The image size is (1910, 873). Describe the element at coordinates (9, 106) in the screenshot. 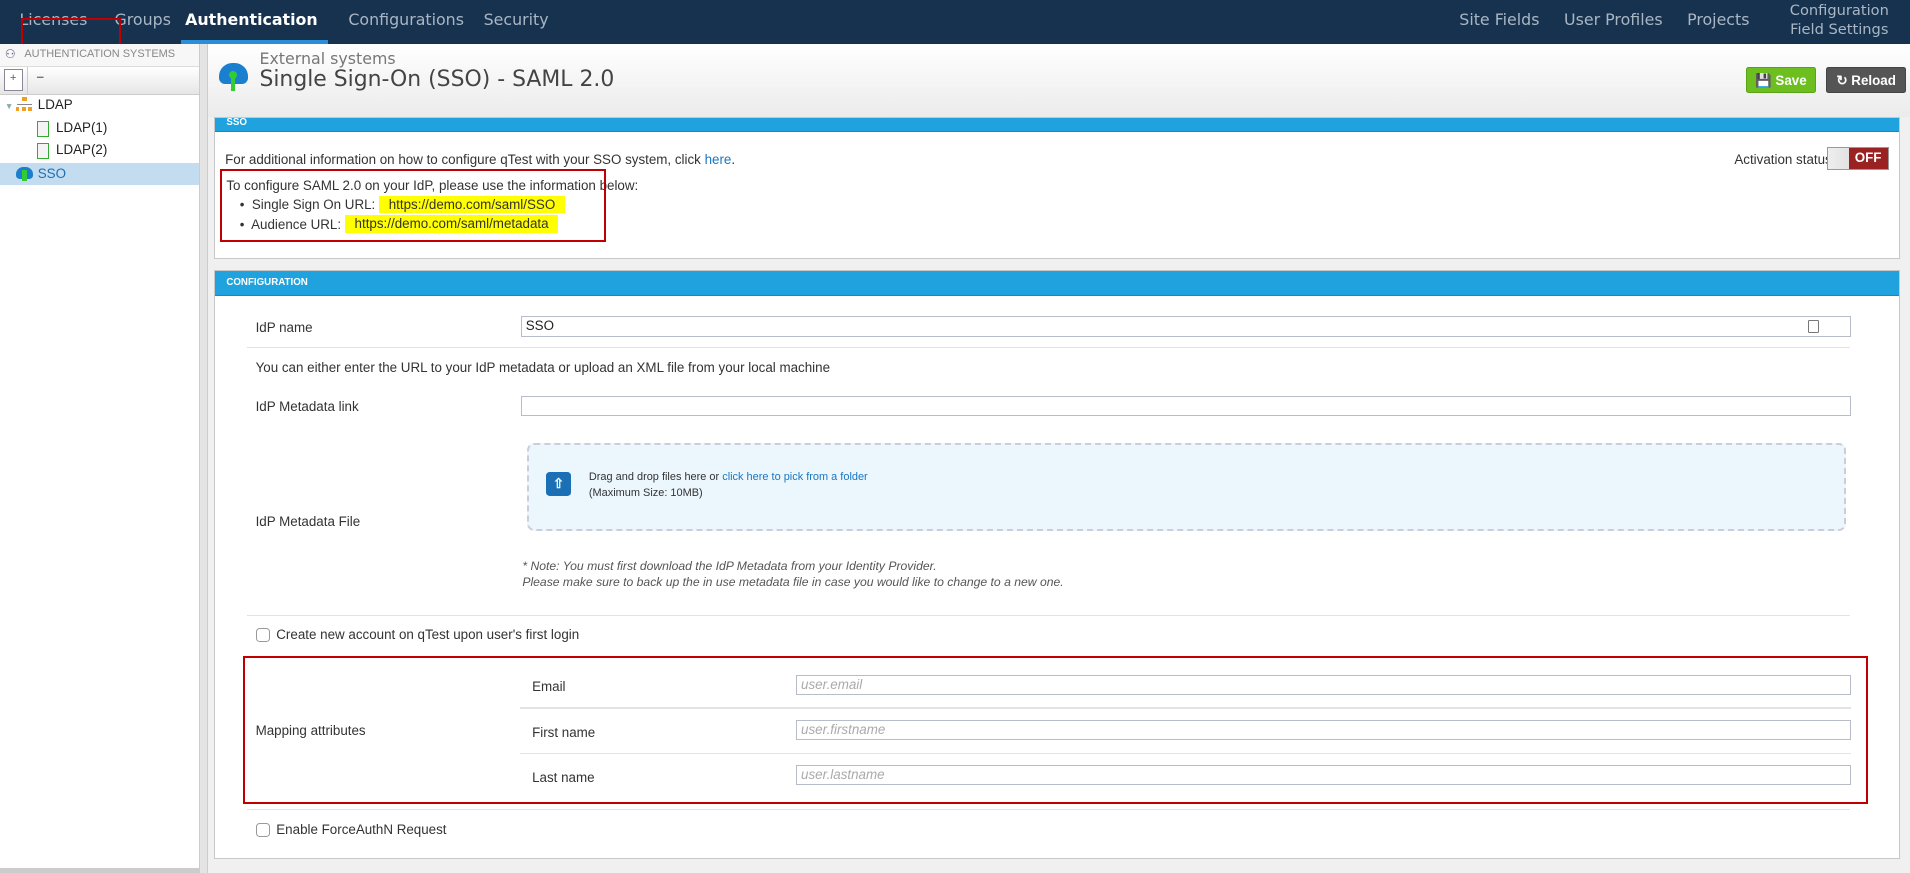

I see `expand-triangle-icon: ▼` at that location.